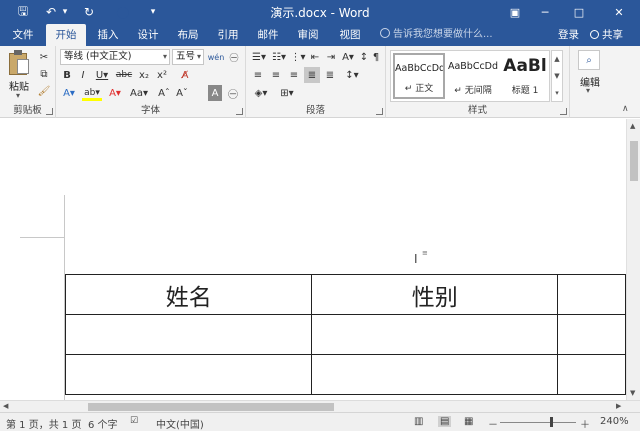  What do you see at coordinates (525, 76) in the screenshot?
I see `style-heading-1: AaBl 标题 1` at bounding box center [525, 76].